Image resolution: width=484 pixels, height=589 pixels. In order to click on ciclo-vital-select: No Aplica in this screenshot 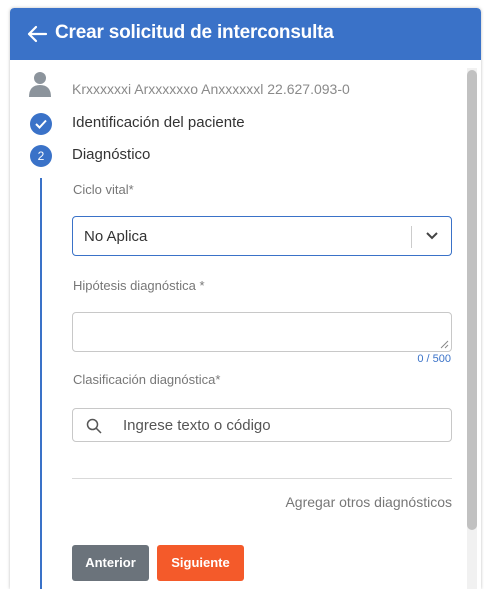, I will do `click(262, 236)`.